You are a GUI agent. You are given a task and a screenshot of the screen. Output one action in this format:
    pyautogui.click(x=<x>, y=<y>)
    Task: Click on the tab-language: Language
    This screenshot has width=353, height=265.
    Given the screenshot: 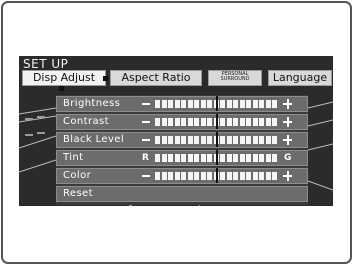 What is the action you would take?
    pyautogui.click(x=300, y=78)
    